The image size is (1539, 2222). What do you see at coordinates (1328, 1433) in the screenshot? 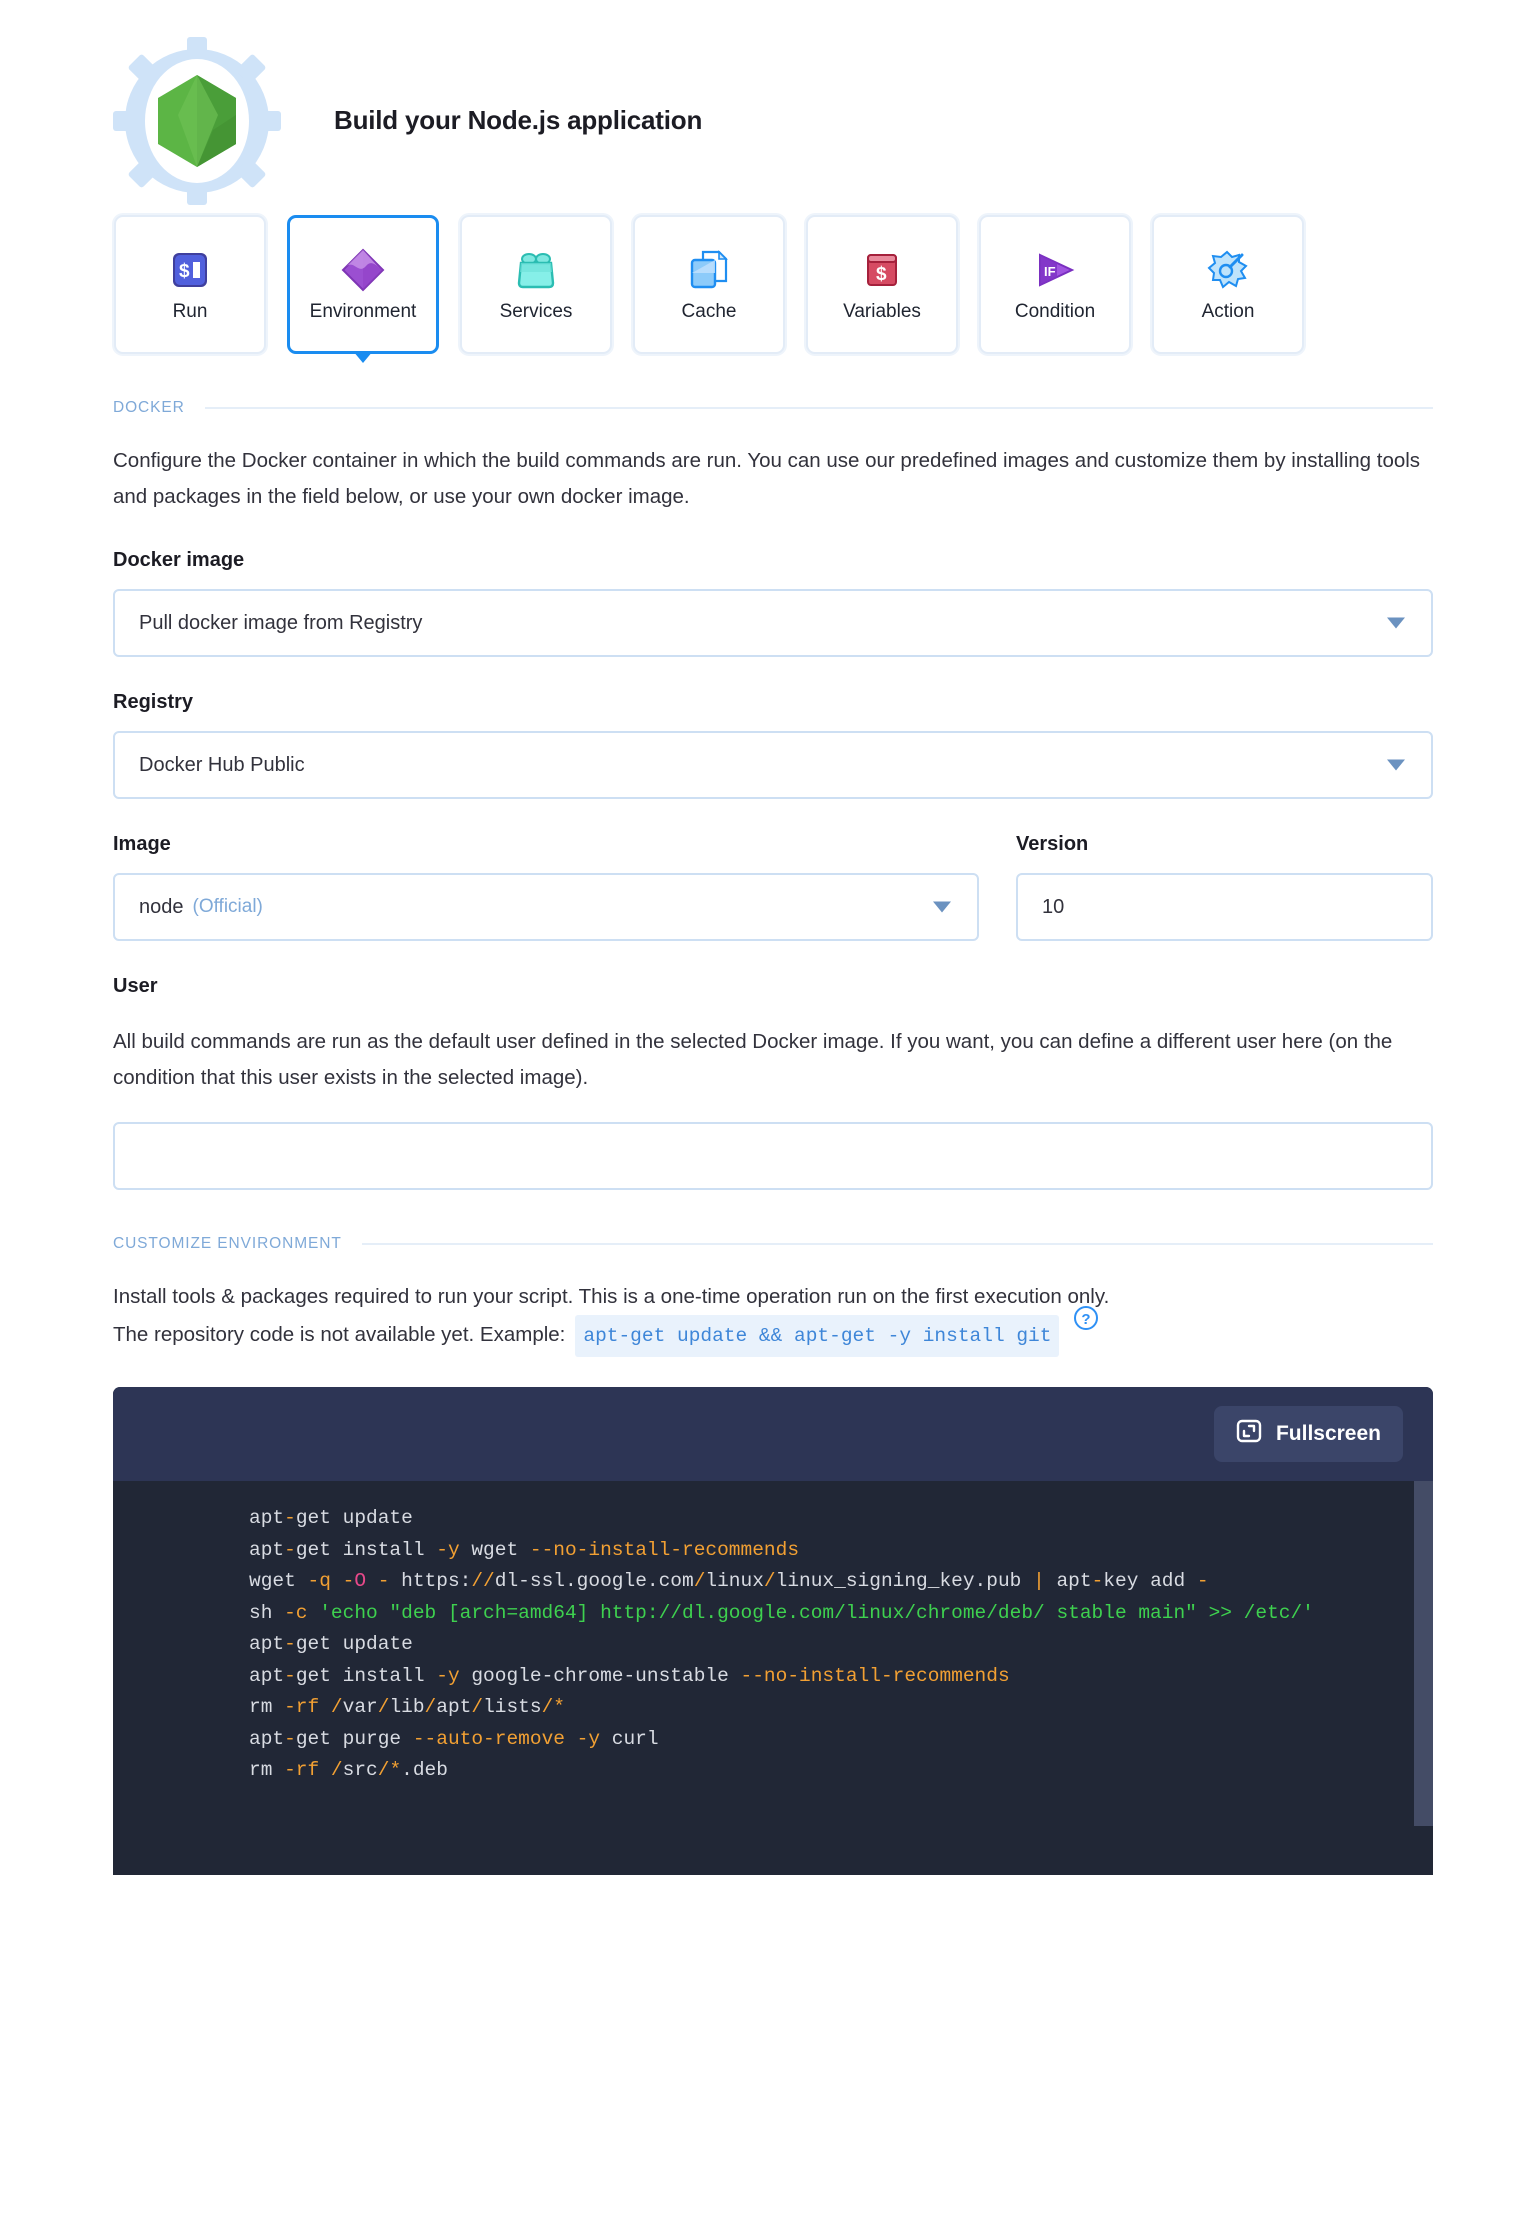
I see `fullscreen-label: Fullscreen` at bounding box center [1328, 1433].